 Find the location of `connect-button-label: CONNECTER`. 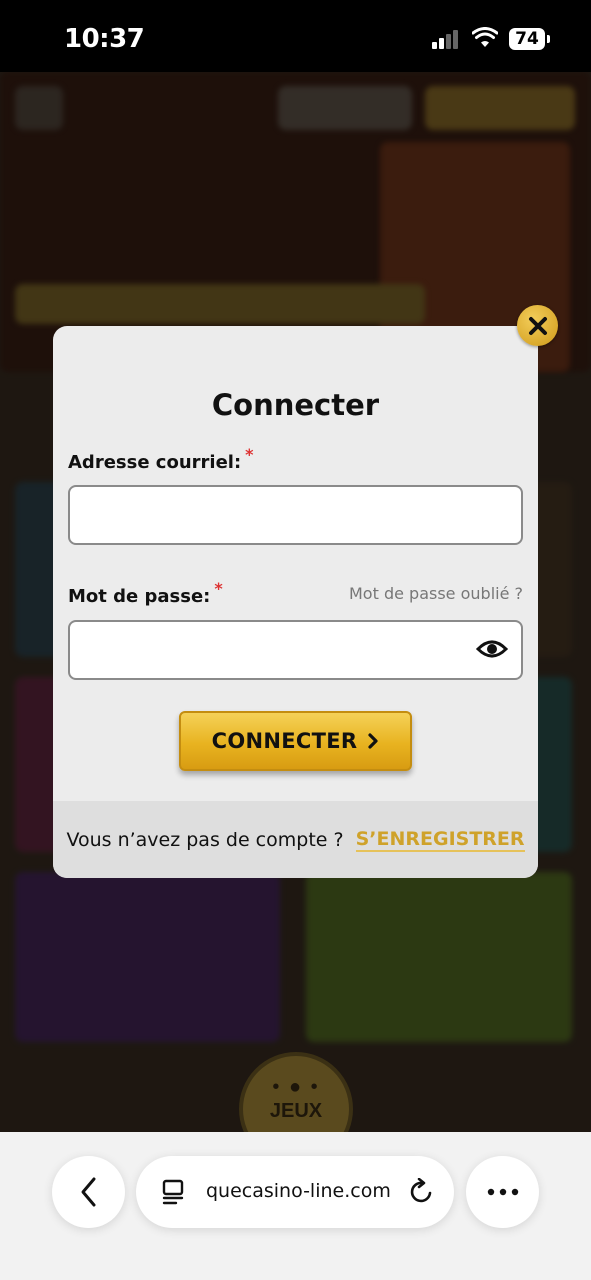

connect-button-label: CONNECTER is located at coordinates (284, 741).